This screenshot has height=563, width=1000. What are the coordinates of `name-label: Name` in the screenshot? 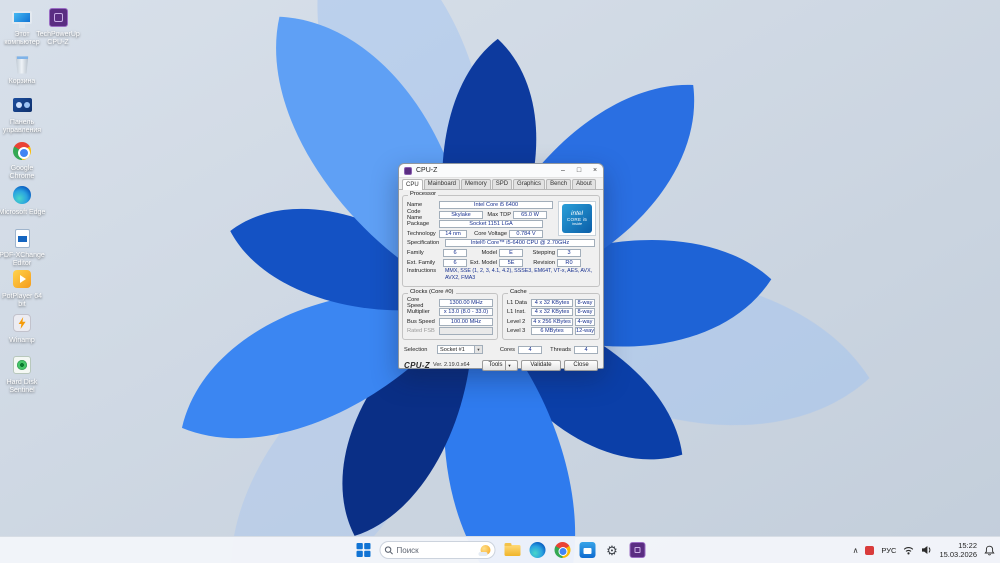 It's located at (415, 205).